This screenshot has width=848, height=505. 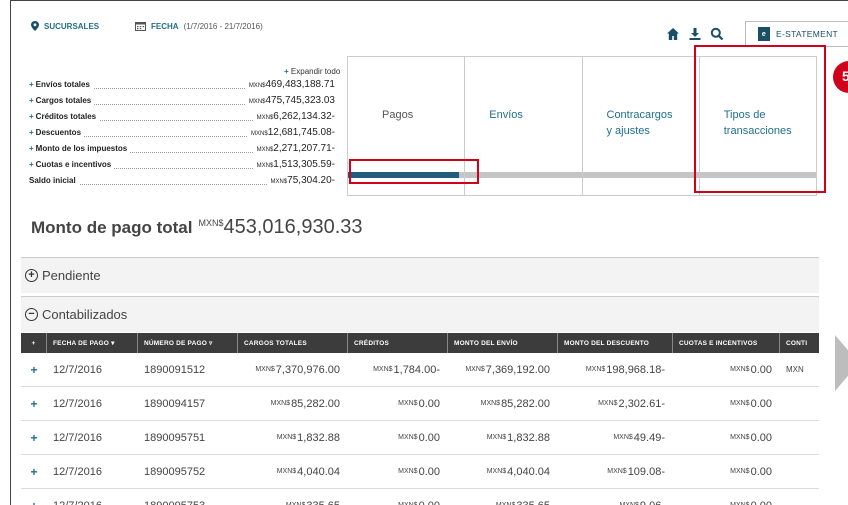 What do you see at coordinates (398, 343) in the screenshot?
I see `header-creditos: CRÉDITOS` at bounding box center [398, 343].